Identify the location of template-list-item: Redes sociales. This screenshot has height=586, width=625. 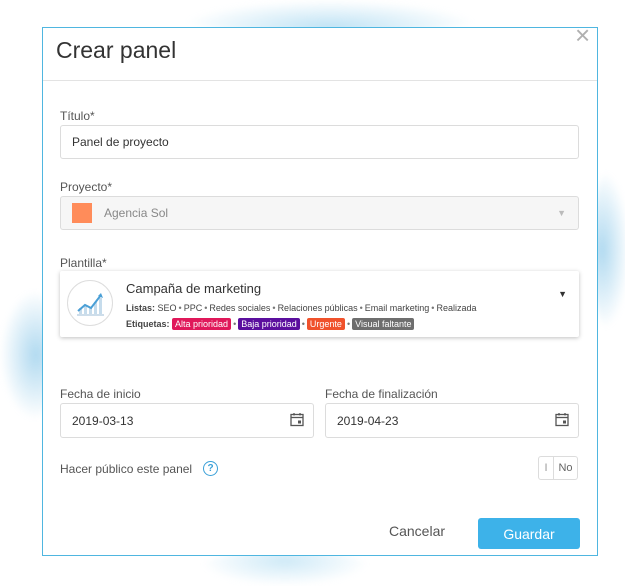
(240, 308).